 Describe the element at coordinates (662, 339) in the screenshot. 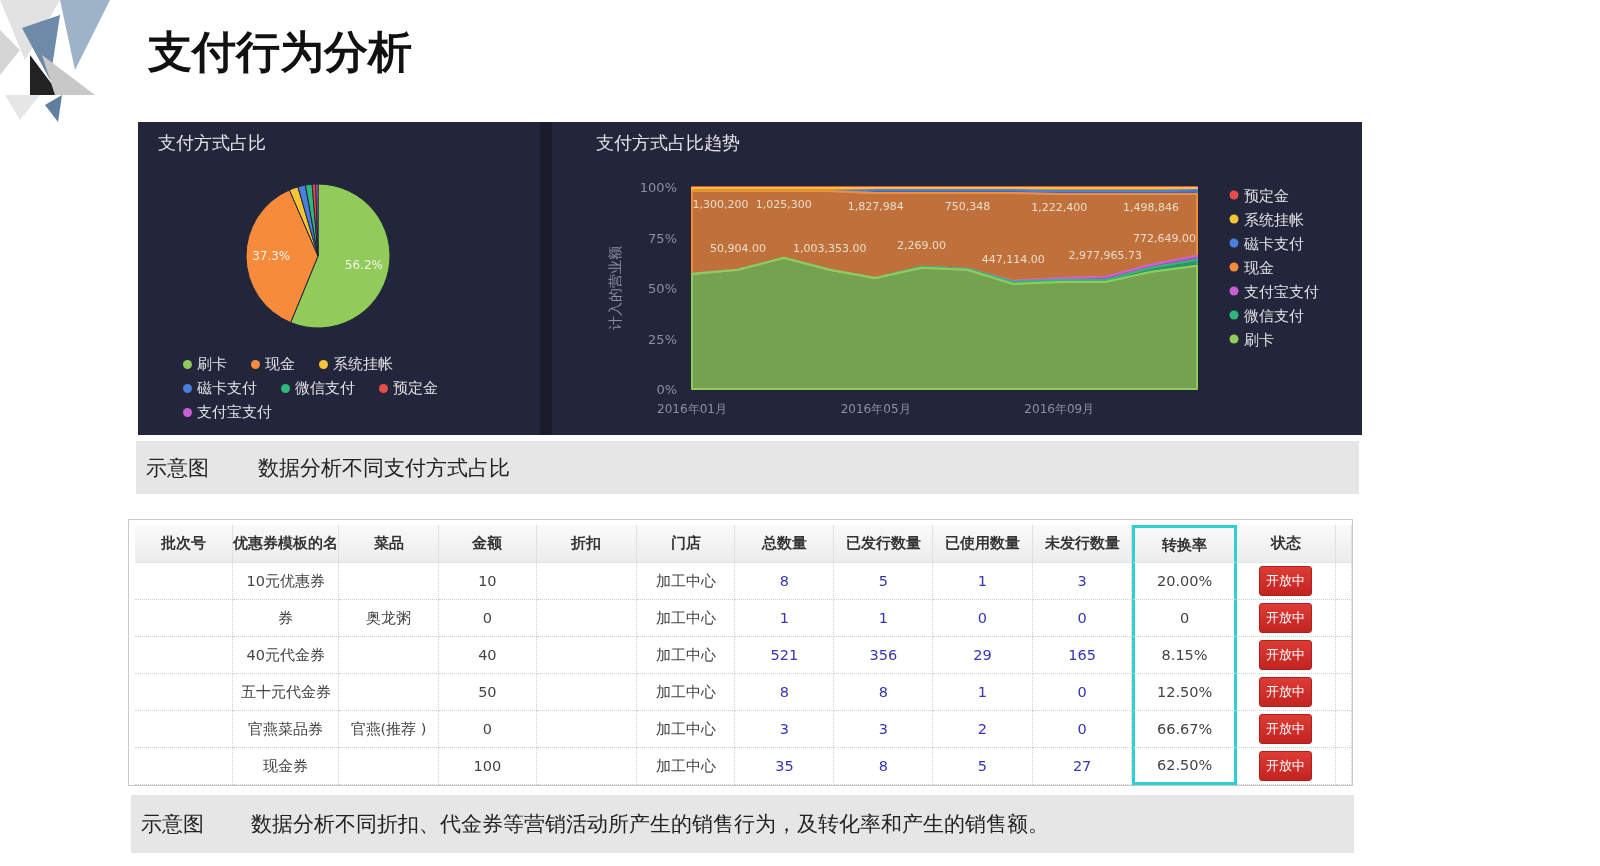

I see `axis-label: 25%` at that location.